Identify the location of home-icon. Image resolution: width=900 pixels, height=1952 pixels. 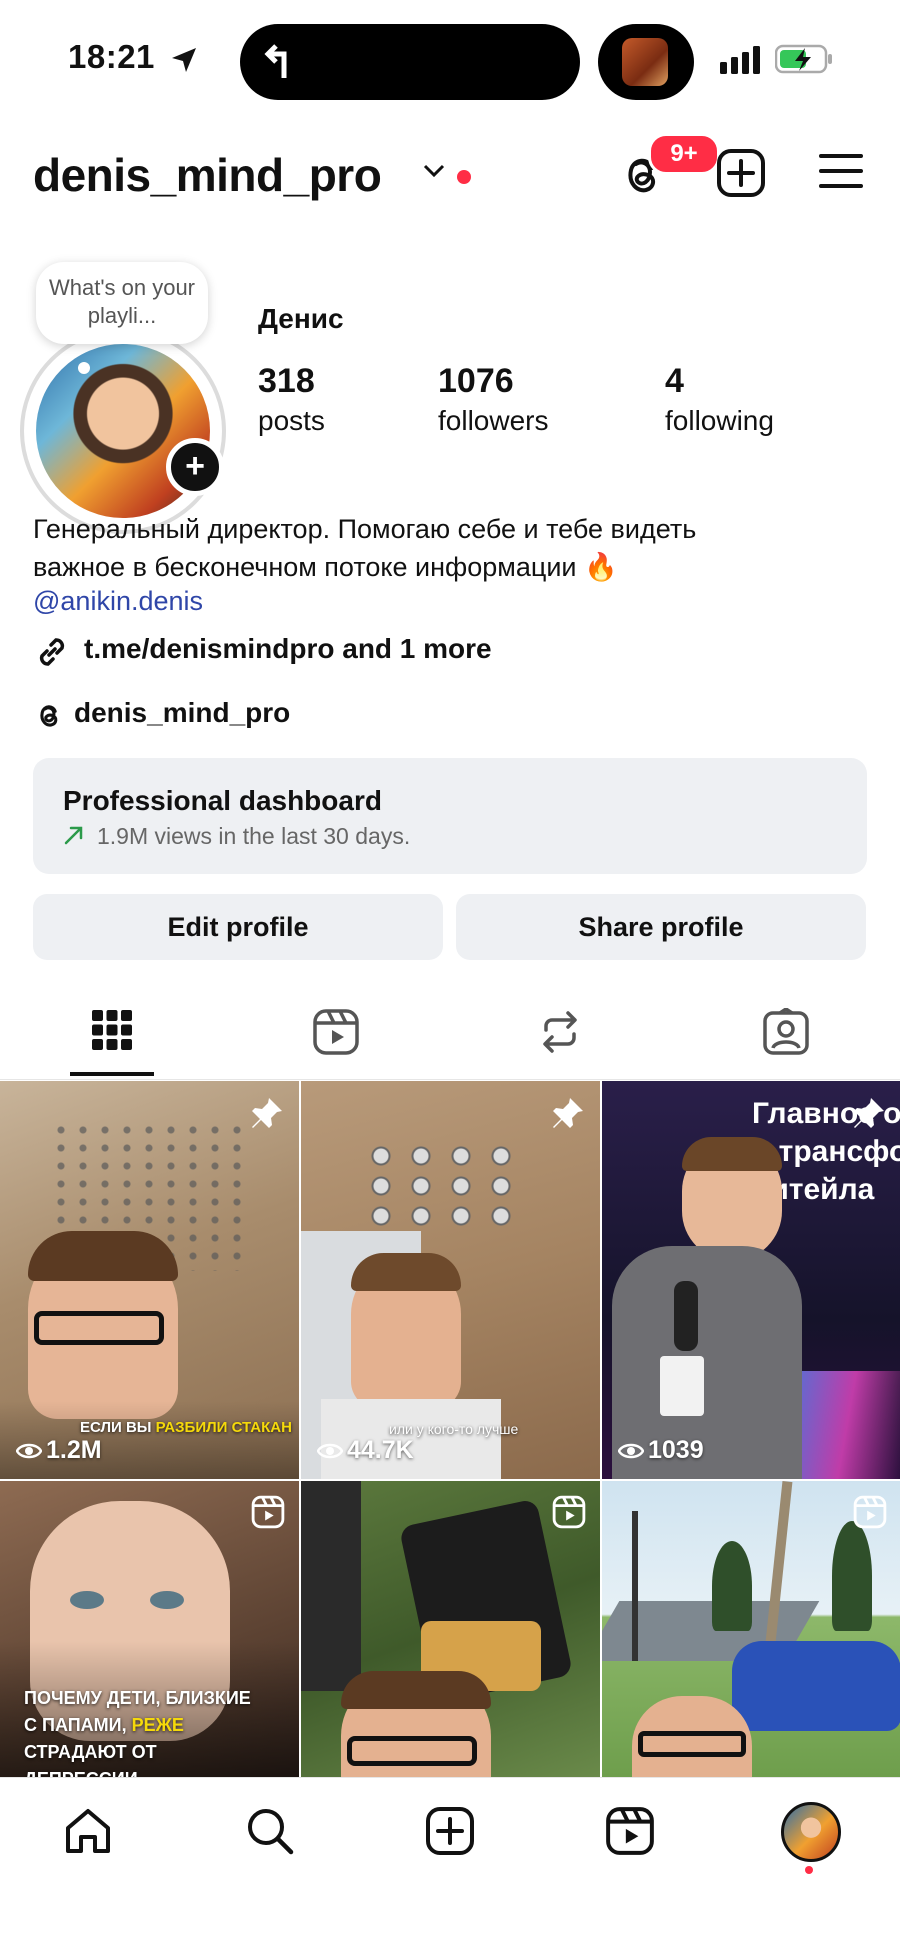
(88, 1831).